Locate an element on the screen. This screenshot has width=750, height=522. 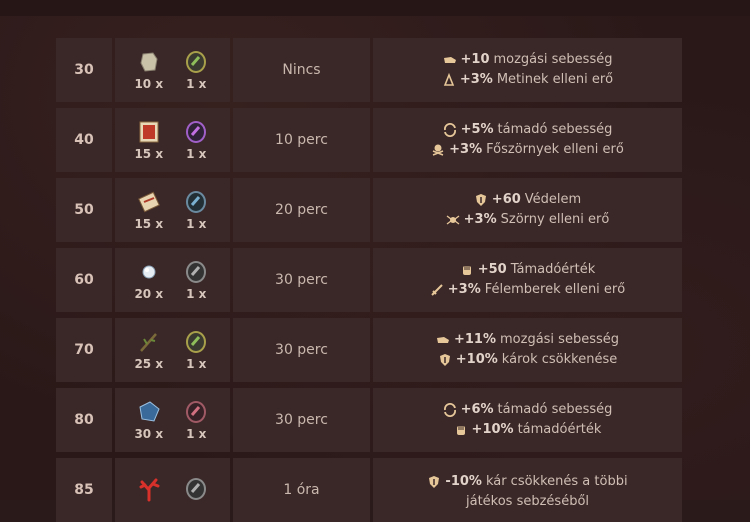
speed-icon is located at coordinates (450, 130).